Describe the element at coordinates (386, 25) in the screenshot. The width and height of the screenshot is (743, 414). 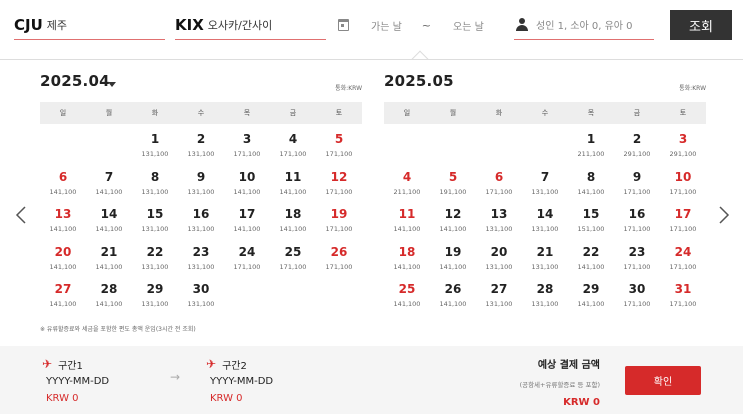
I see `depart-date-placeholder: 가는 날` at that location.